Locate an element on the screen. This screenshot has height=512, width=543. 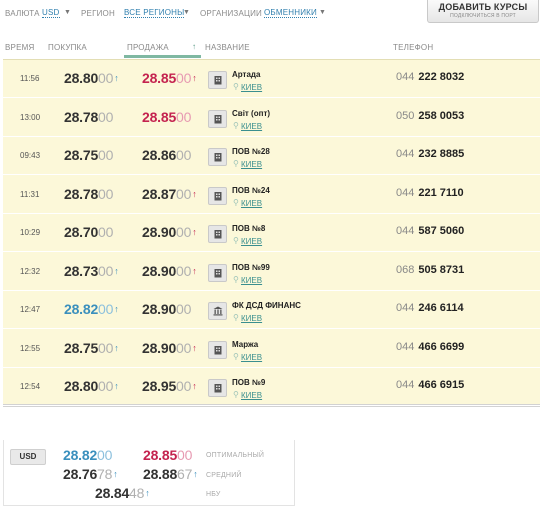
summary-currency-button: USD is located at coordinates (28, 457).